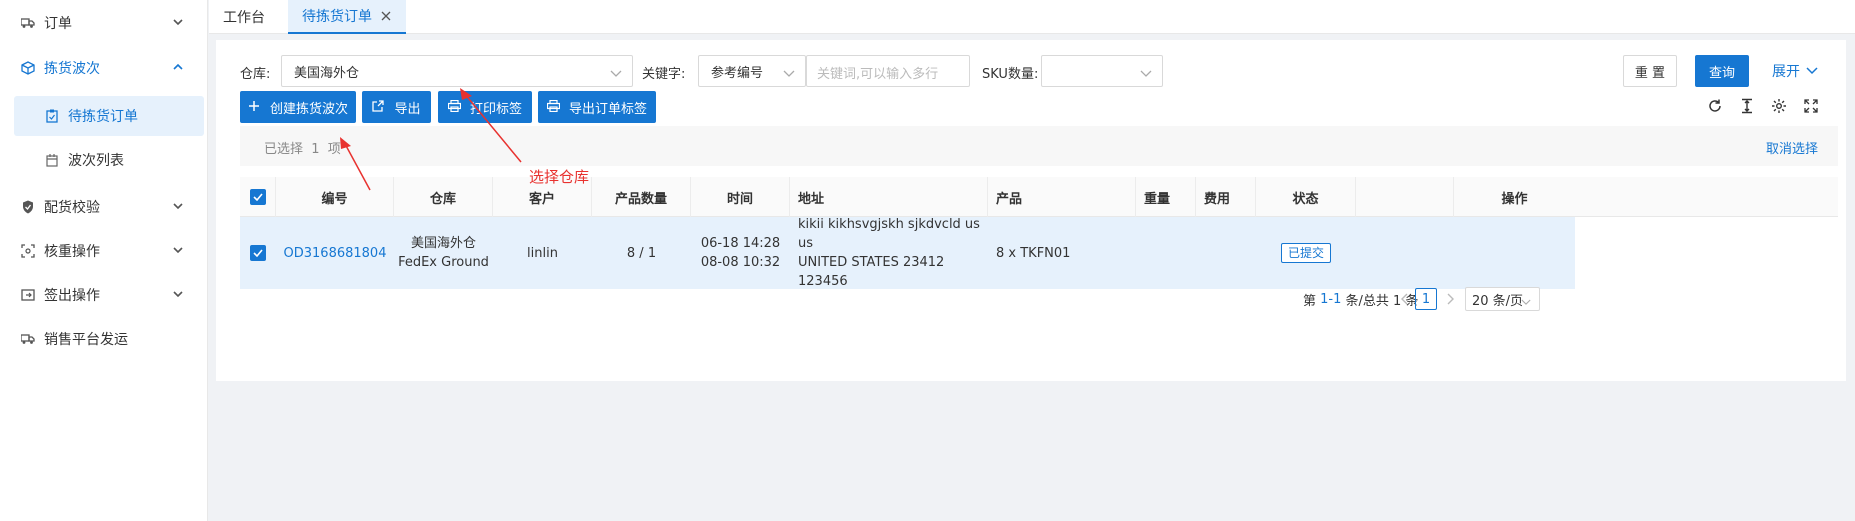 This screenshot has width=1855, height=521. What do you see at coordinates (72, 69) in the screenshot?
I see `sidebar-item-label: 拣货波次` at bounding box center [72, 69].